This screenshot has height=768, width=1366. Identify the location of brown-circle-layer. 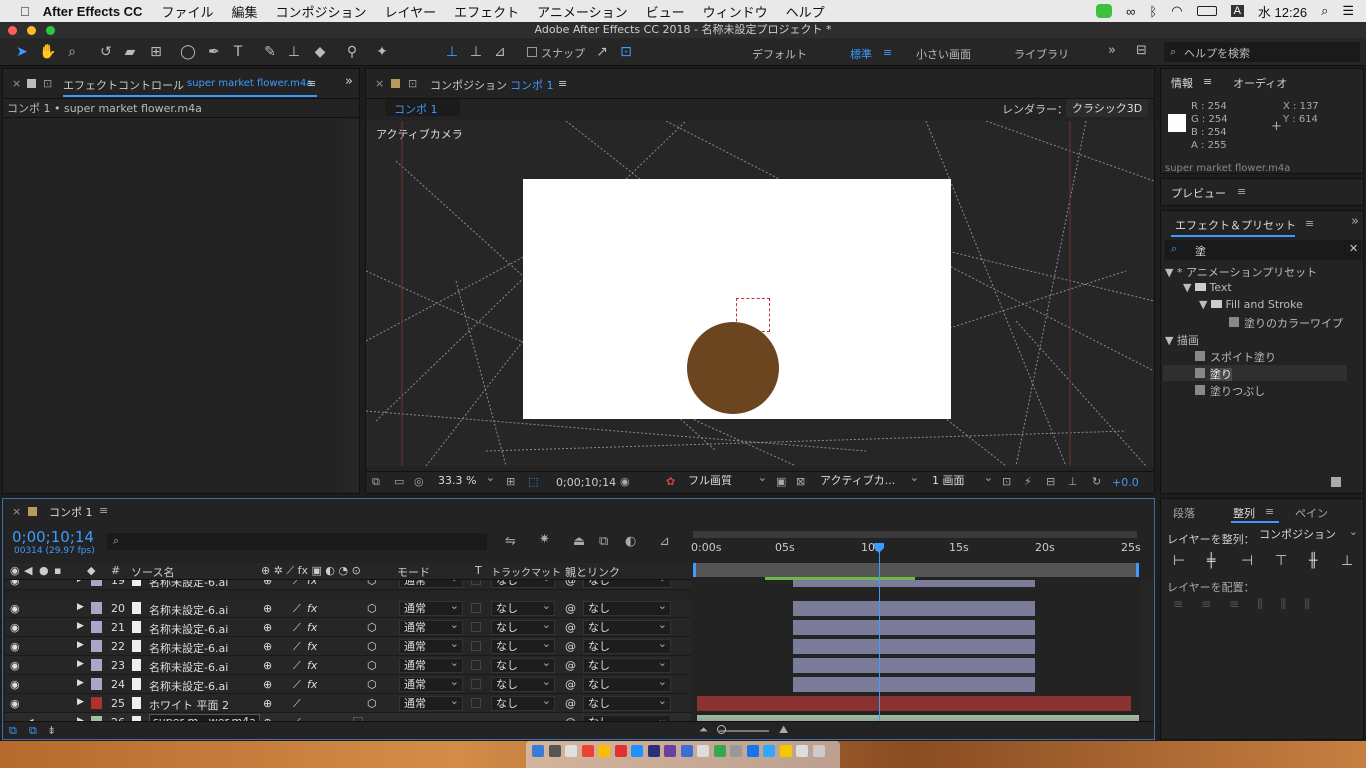
(733, 368).